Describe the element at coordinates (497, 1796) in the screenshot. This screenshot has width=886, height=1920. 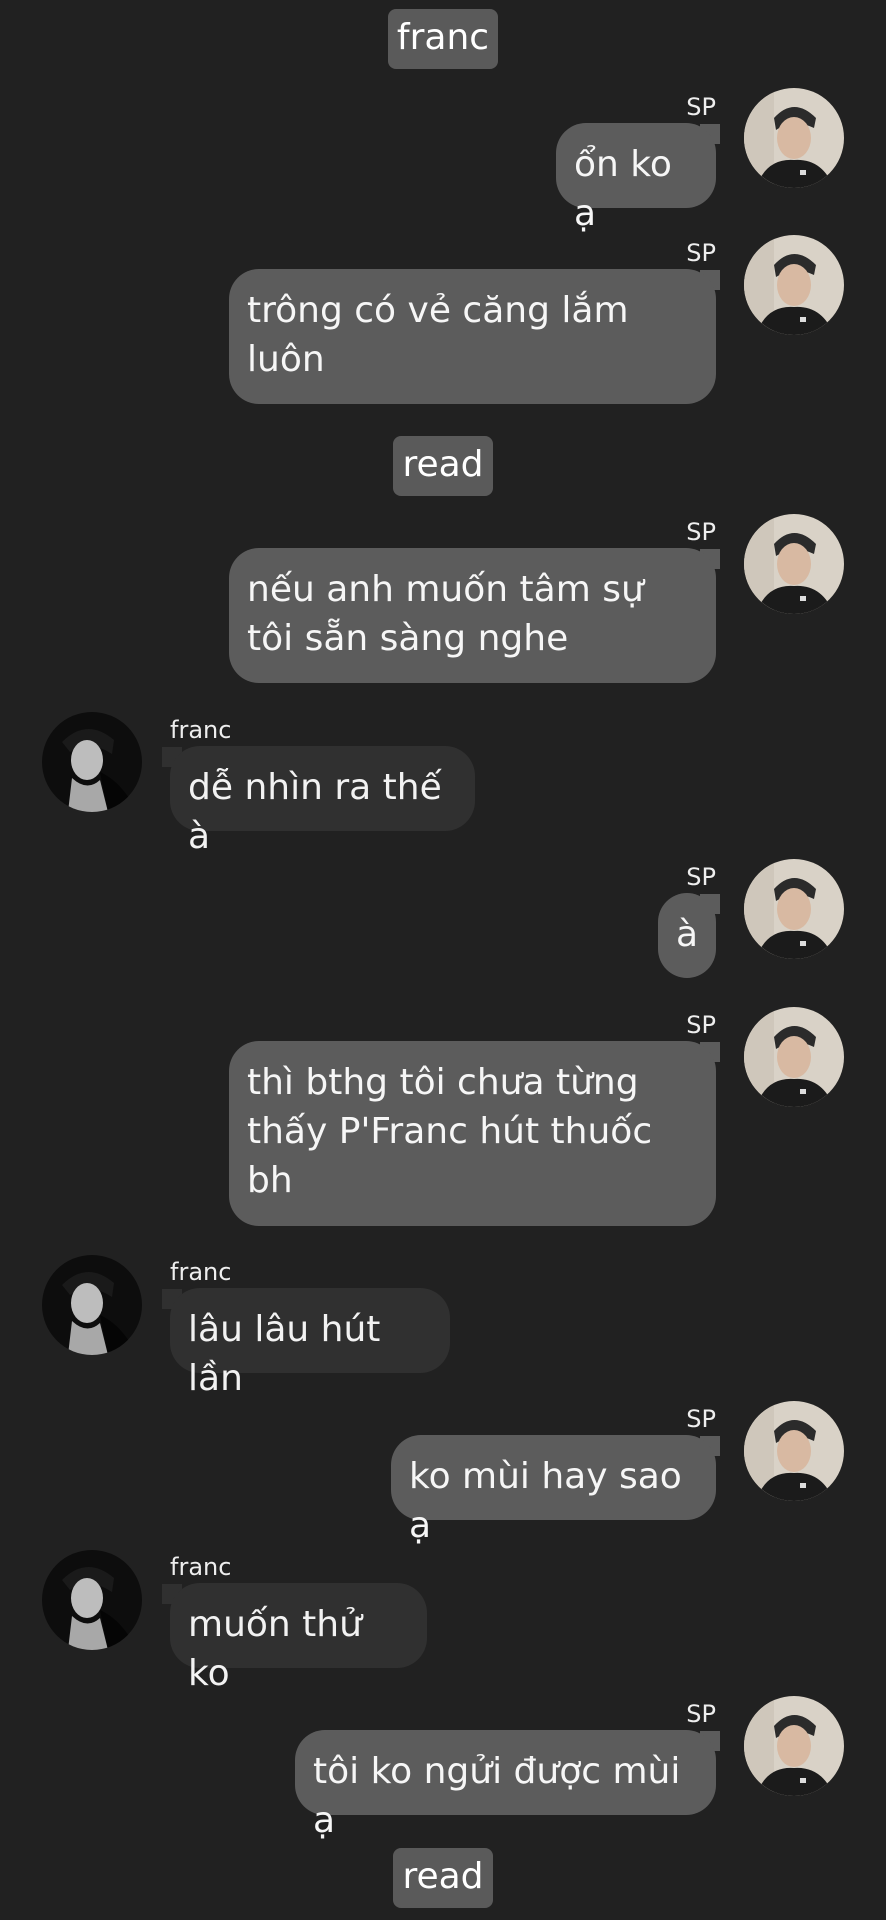
I see `message-text: tôi ko ngửi được mùi ạ` at that location.